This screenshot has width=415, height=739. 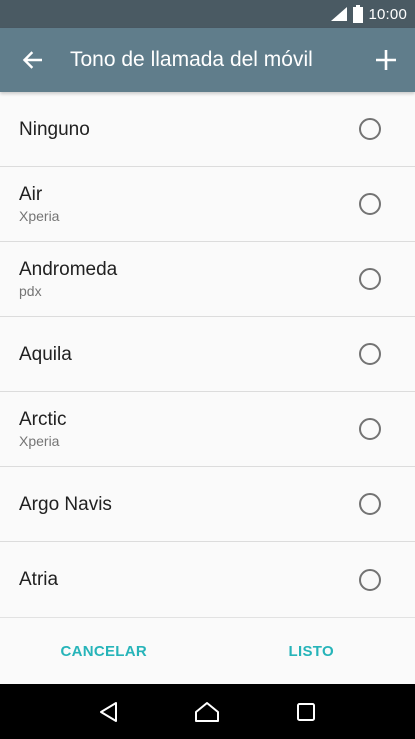 What do you see at coordinates (68, 269) in the screenshot?
I see `ringtone-title: Andromeda` at bounding box center [68, 269].